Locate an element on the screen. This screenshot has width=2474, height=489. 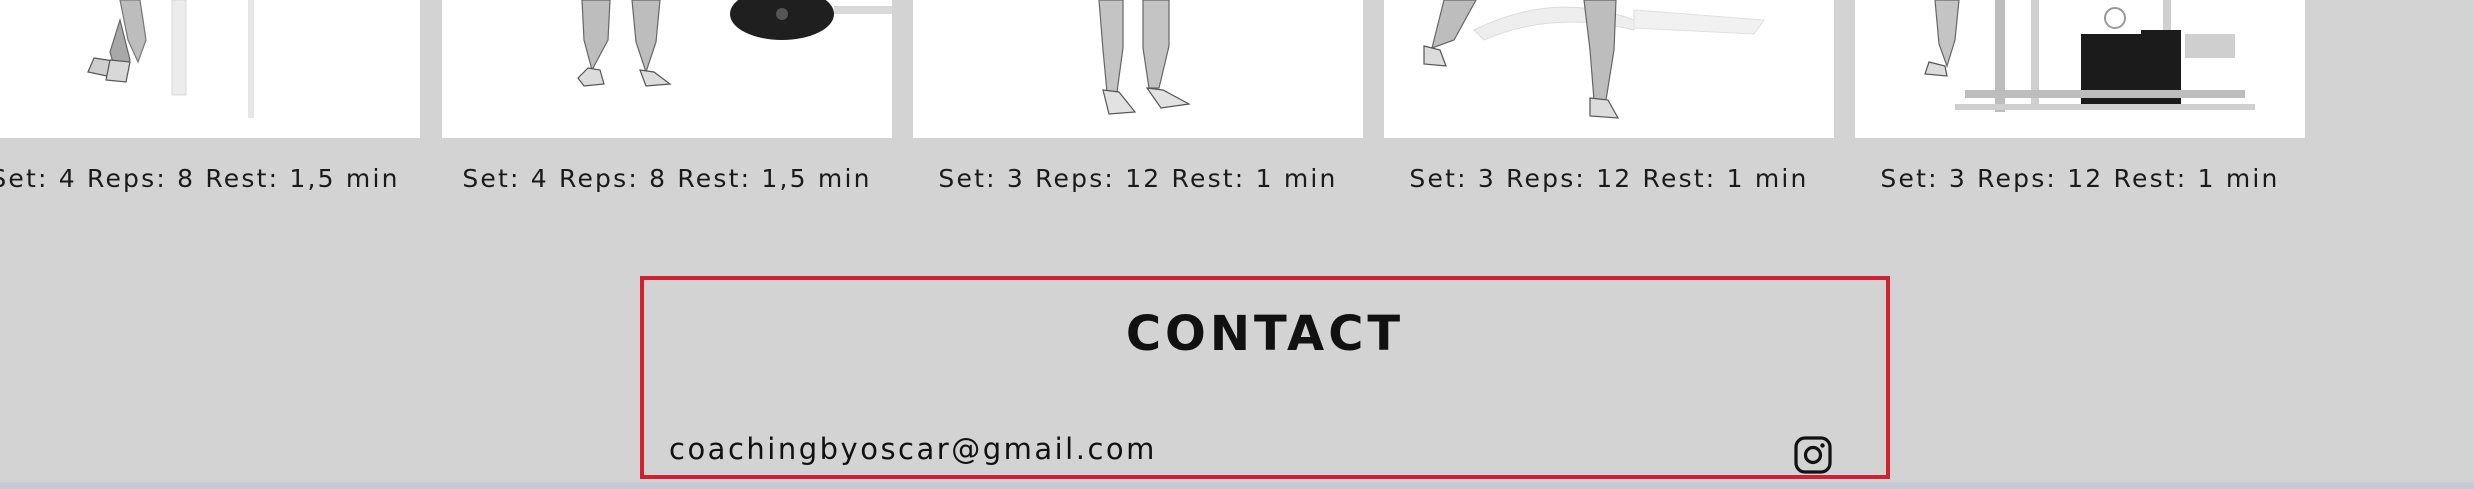
instagram-icon is located at coordinates (1813, 455).